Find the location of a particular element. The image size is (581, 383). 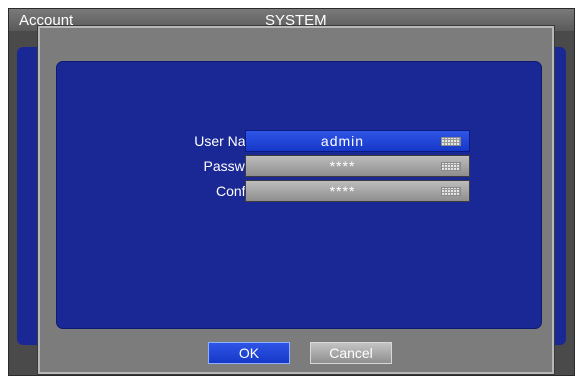

row-password: Password **** is located at coordinates (299, 166).